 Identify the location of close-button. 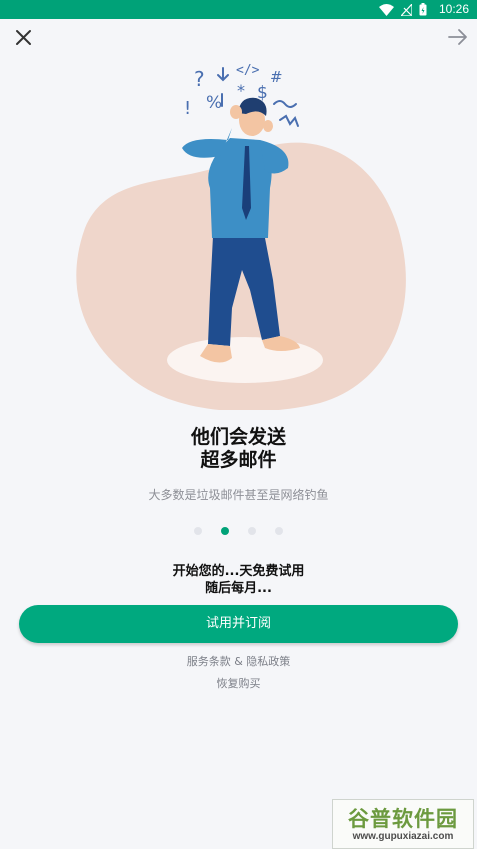
(24, 38).